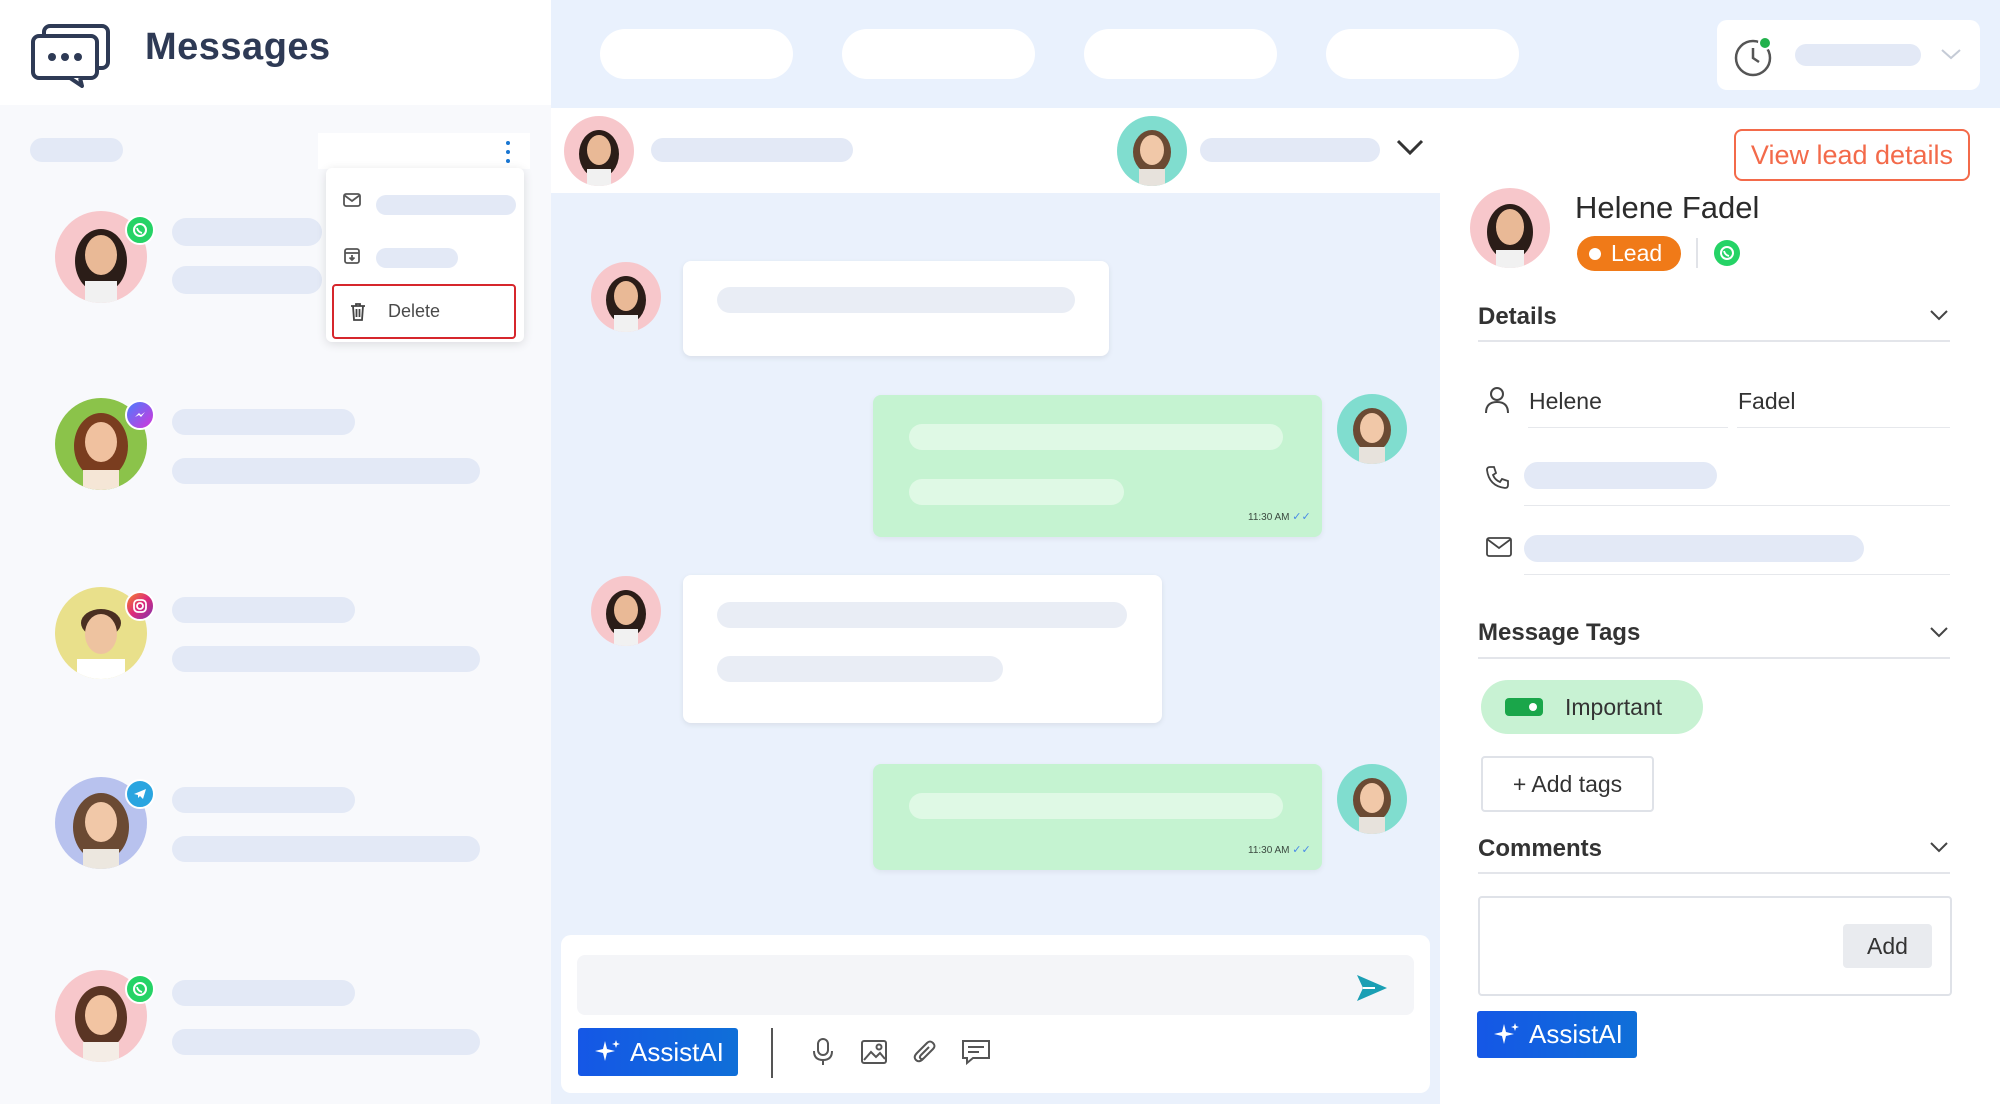 The image size is (2000, 1104). I want to click on kebab-menu-icon, so click(508, 152).